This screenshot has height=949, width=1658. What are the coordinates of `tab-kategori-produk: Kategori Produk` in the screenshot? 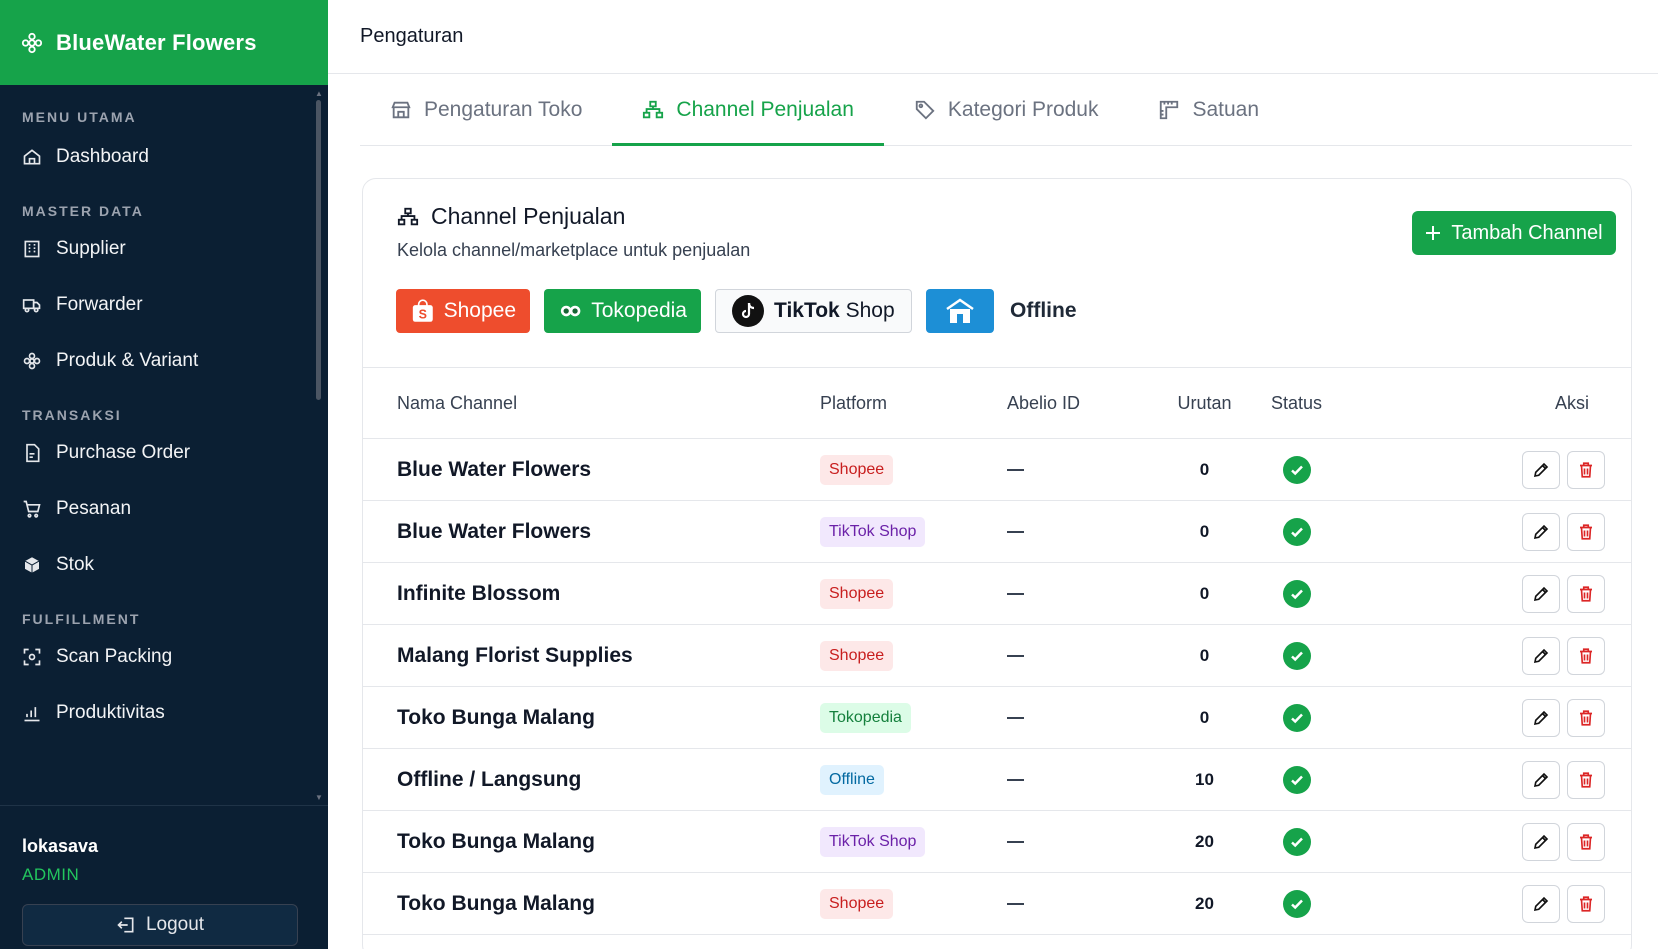 It's located at (1006, 109).